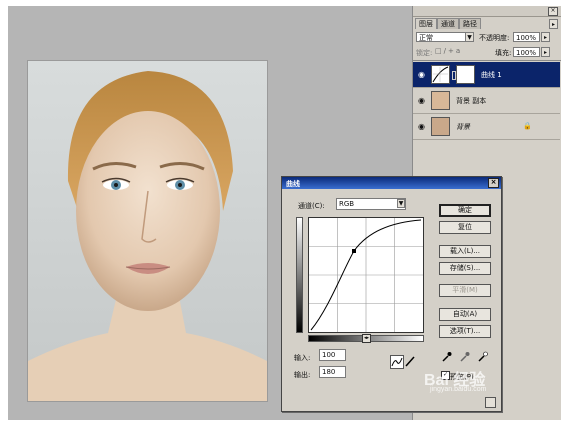 This screenshot has width=567, height=428. What do you see at coordinates (491, 75) in the screenshot?
I see `layer-name: 曲线 1` at bounding box center [491, 75].